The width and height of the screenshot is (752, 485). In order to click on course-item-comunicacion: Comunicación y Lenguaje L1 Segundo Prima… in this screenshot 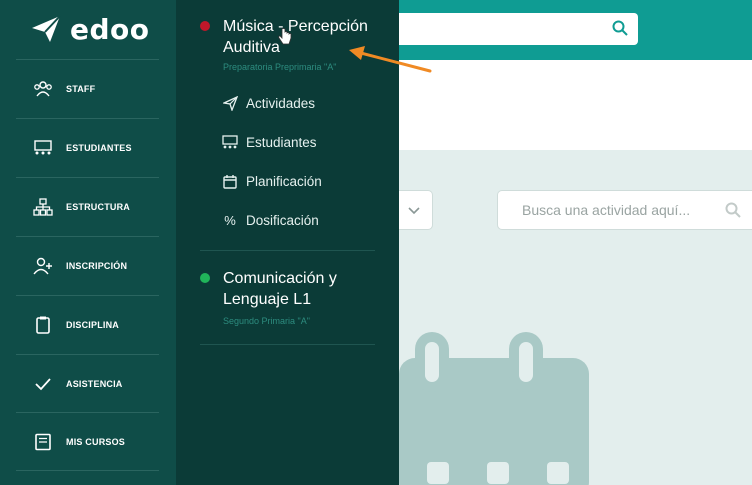, I will do `click(287, 299)`.